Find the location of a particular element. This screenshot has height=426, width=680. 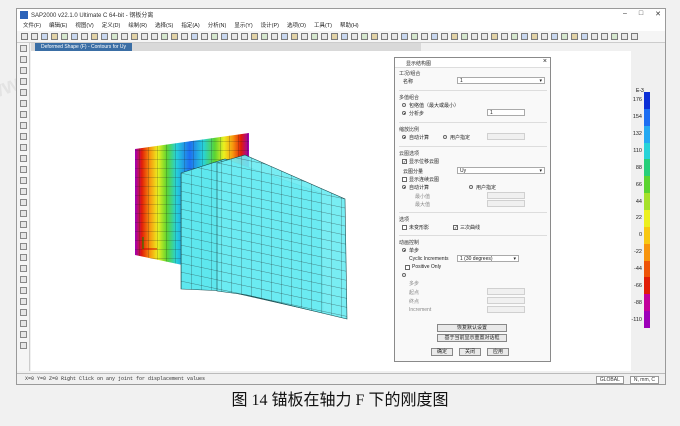

minimize-button: – is located at coordinates (625, 14).